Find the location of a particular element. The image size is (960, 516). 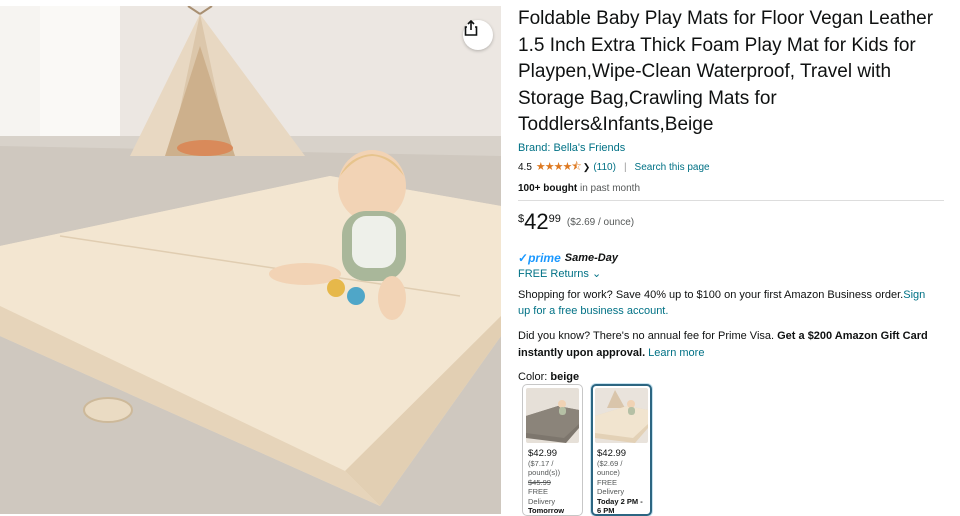

chevron-down-icon: ❯ is located at coordinates (587, 167).